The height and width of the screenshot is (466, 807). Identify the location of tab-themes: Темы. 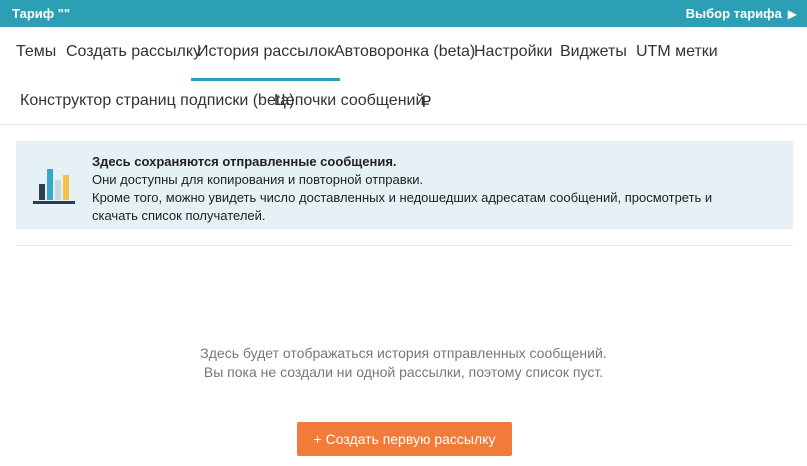
(36, 52).